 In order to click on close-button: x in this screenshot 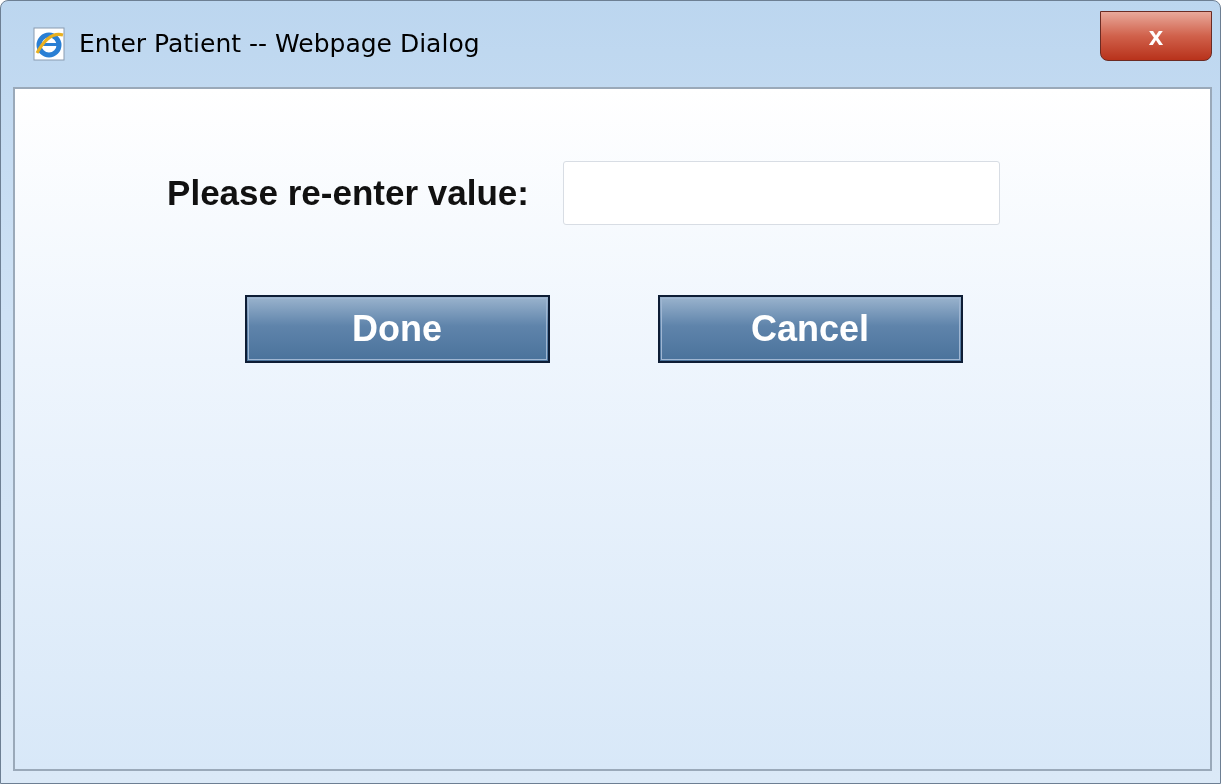, I will do `click(1156, 36)`.